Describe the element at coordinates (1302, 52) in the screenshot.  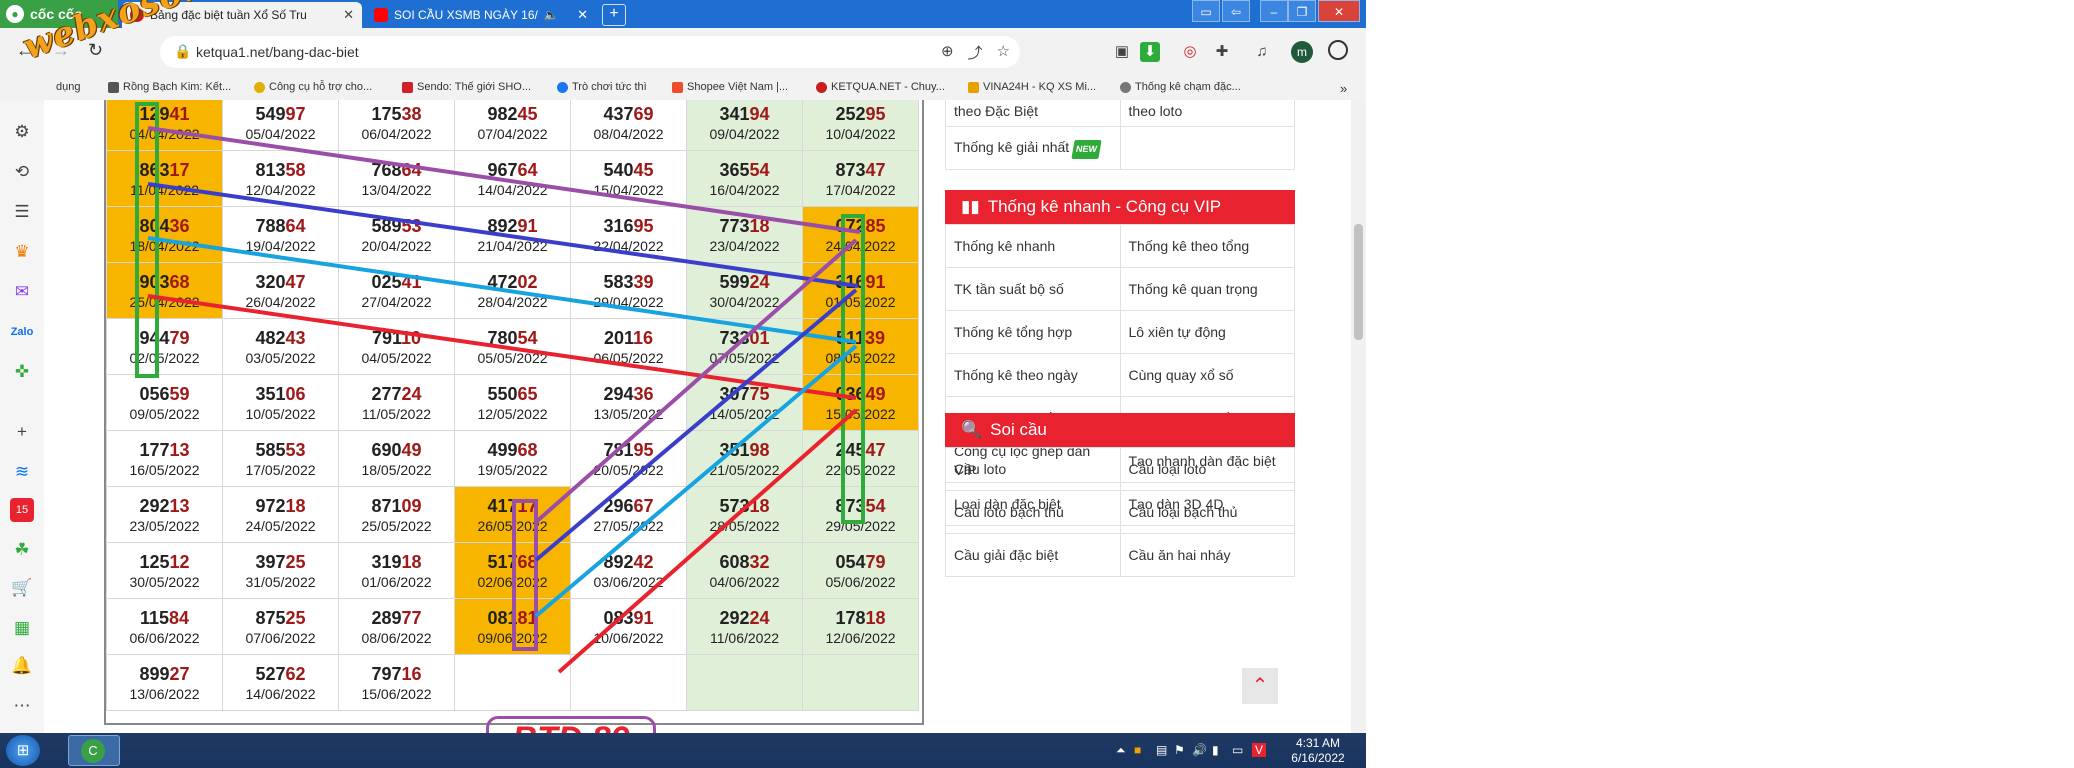
I see `profile-avatar: m` at that location.